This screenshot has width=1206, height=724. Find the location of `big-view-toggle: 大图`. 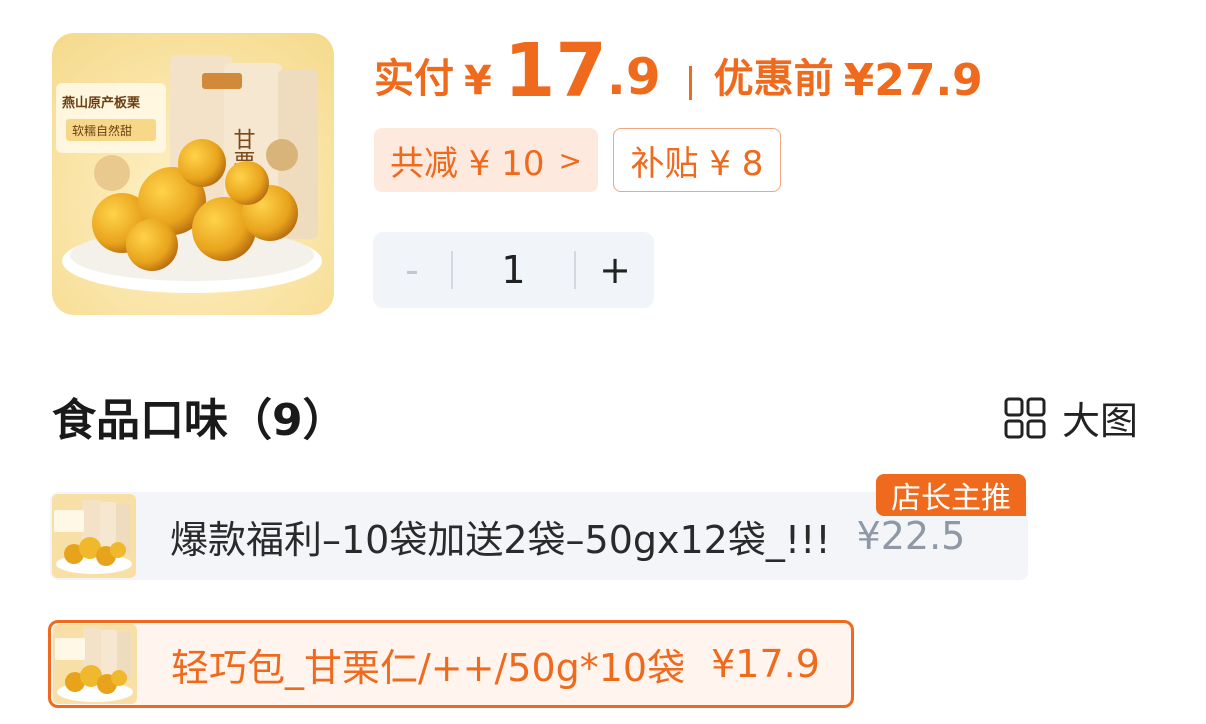

big-view-toggle: 大图 is located at coordinates (1071, 417).